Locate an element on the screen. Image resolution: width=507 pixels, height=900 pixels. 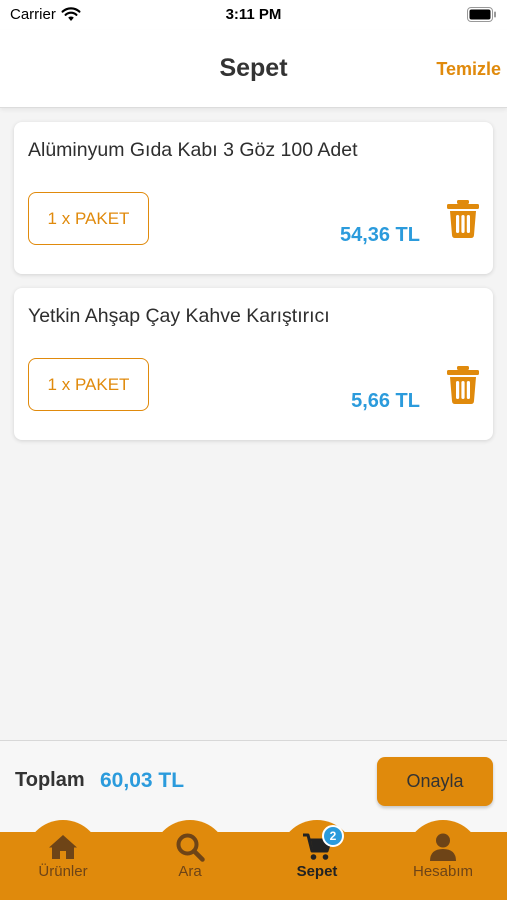
total-value: 60,03 TL is located at coordinates (142, 780).